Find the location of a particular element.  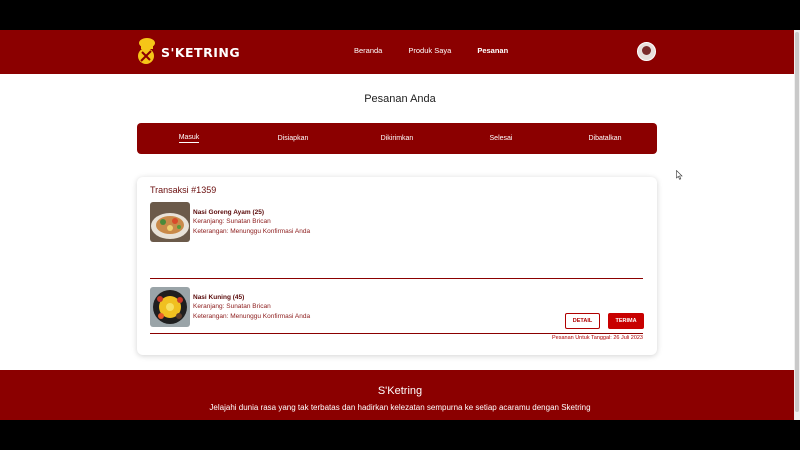

tab-selesai: Selesai is located at coordinates (501, 139).